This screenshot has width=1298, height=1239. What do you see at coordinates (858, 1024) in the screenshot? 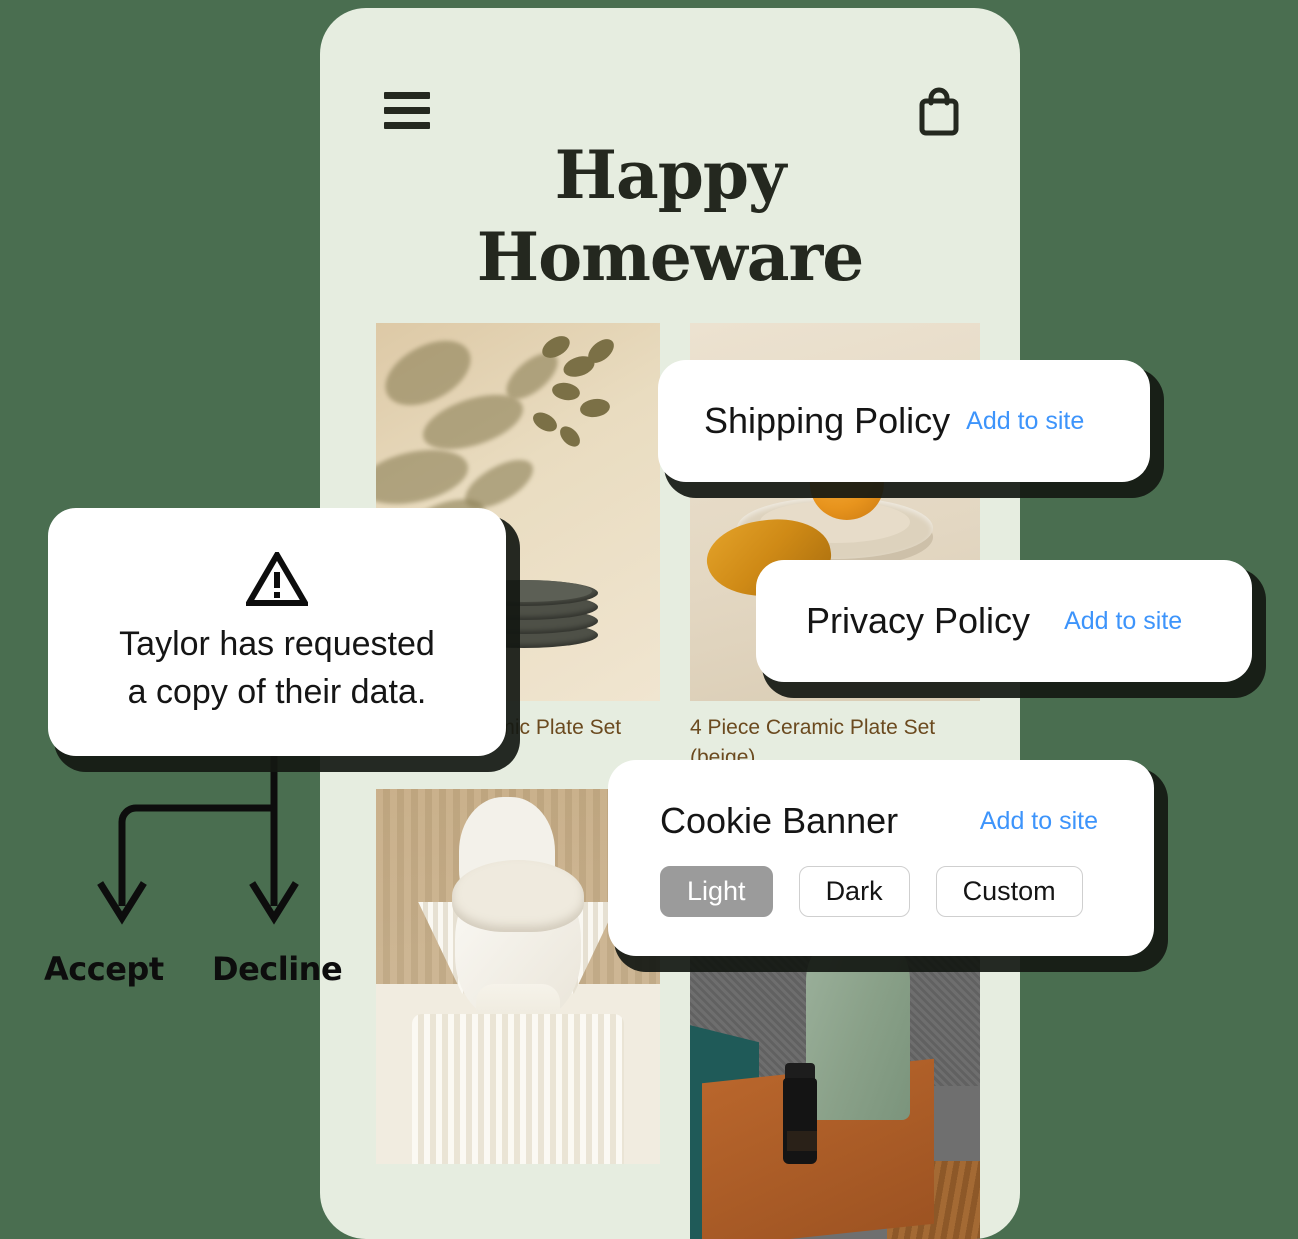
I see `diffuser-body` at bounding box center [858, 1024].